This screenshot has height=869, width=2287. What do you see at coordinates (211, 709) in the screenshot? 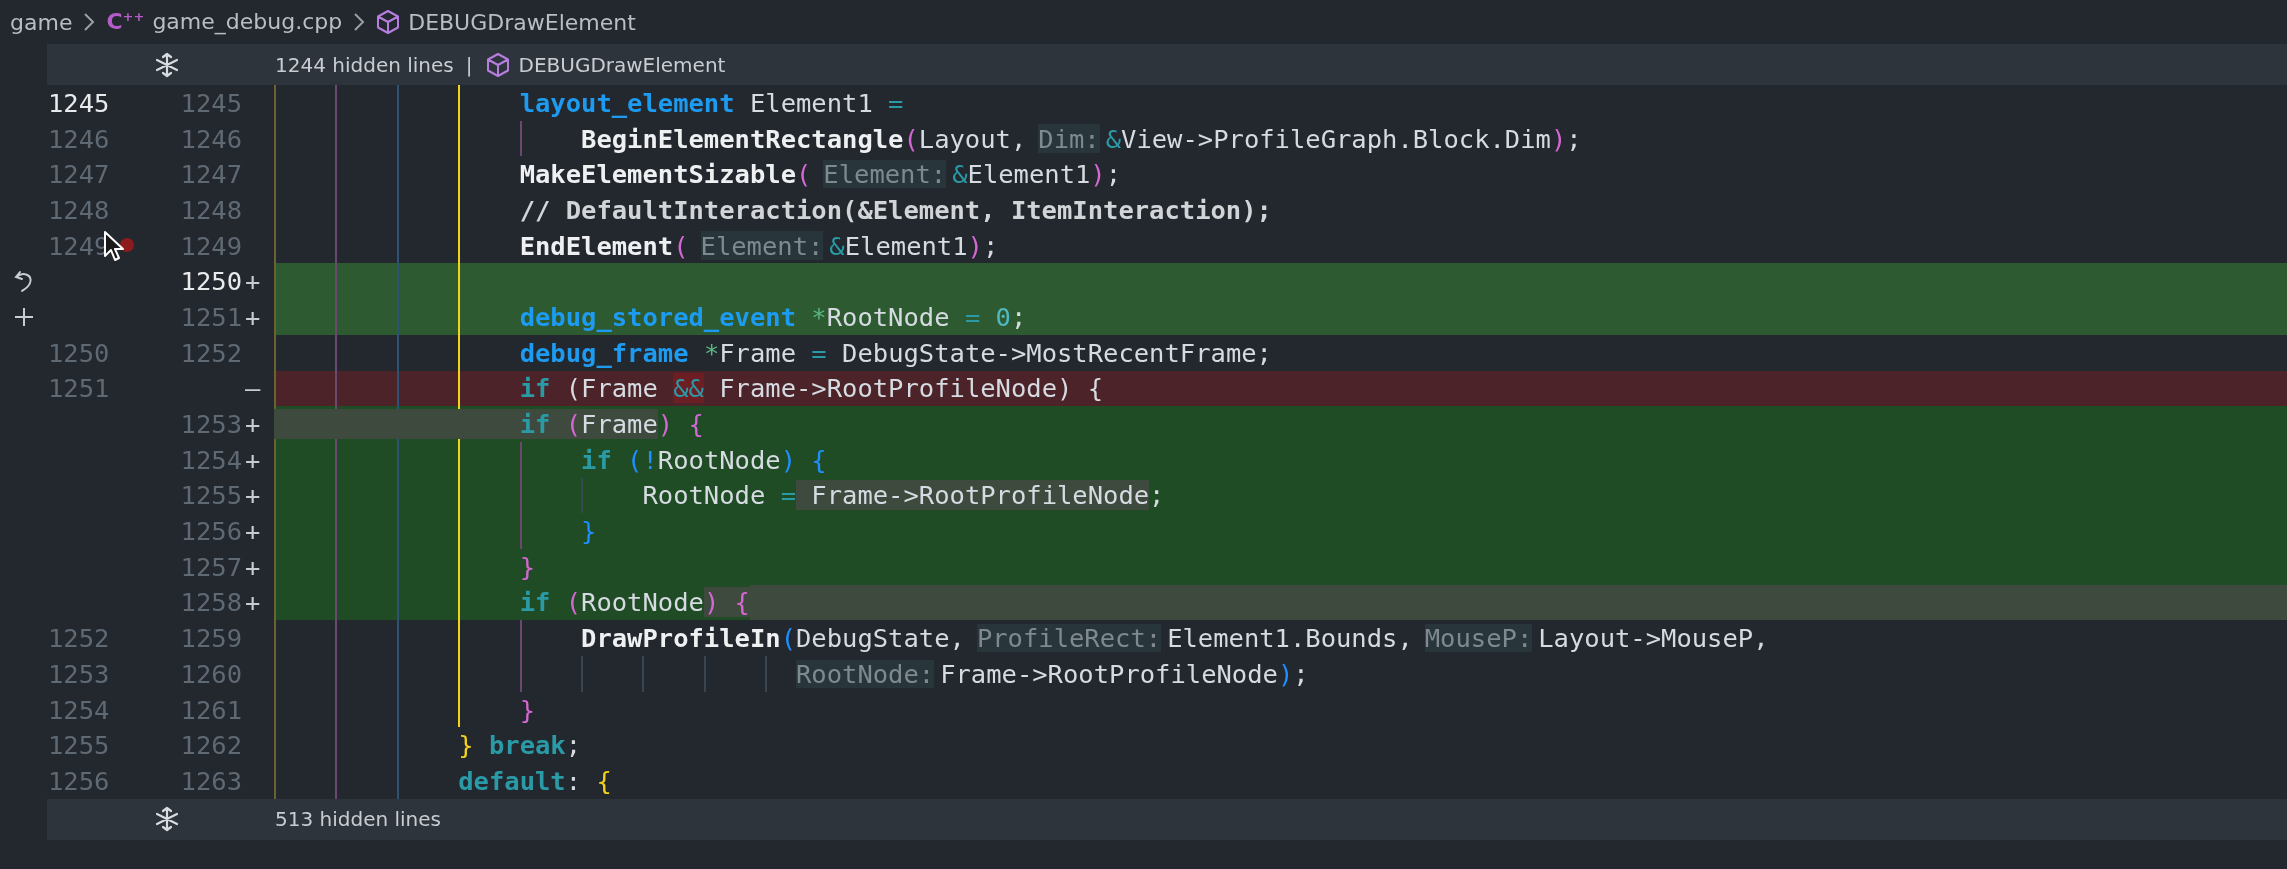
I see `line-number: 1261` at bounding box center [211, 709].